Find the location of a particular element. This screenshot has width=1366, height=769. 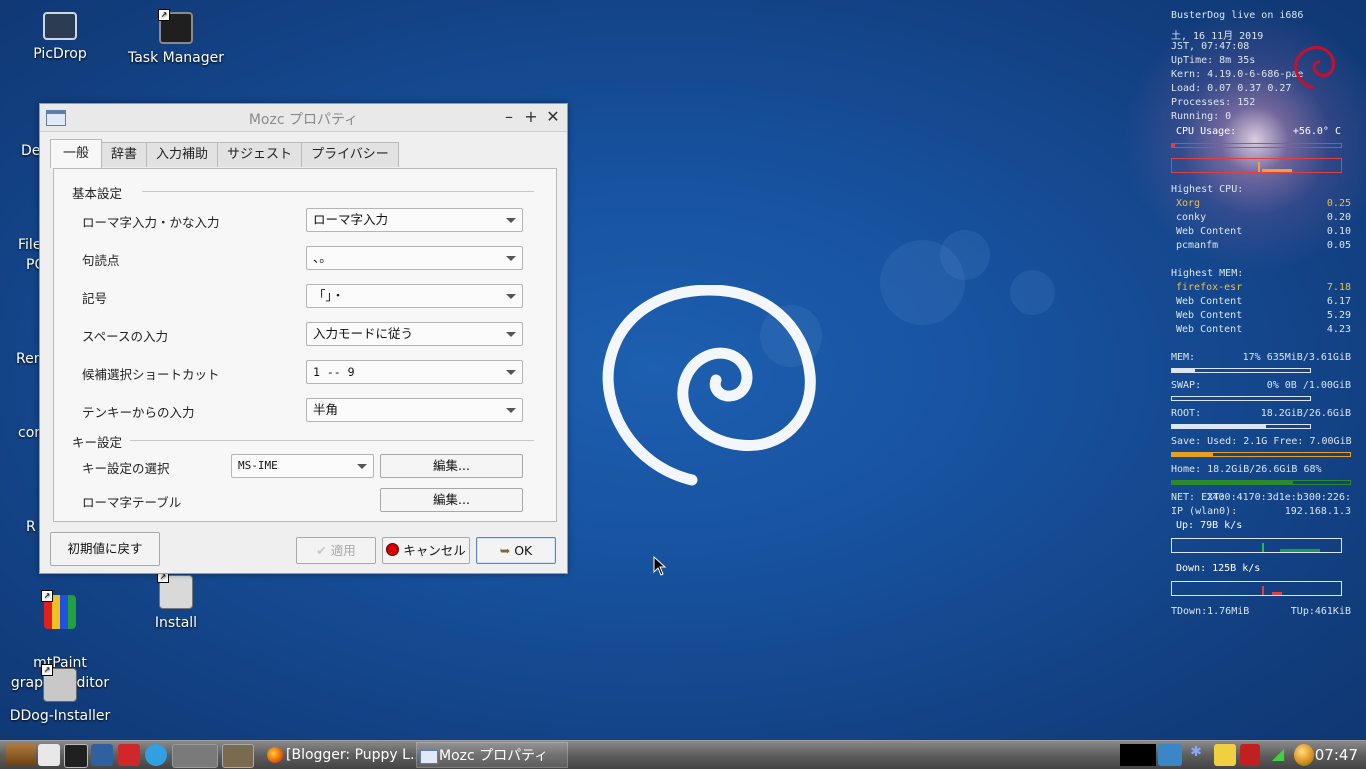

conky-down-rate: Down: 125B k/s is located at coordinates (1218, 568).